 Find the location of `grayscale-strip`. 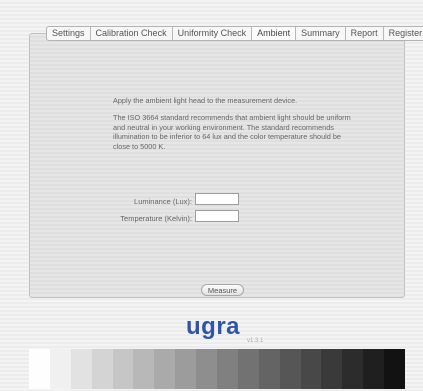

grayscale-strip is located at coordinates (217, 369).